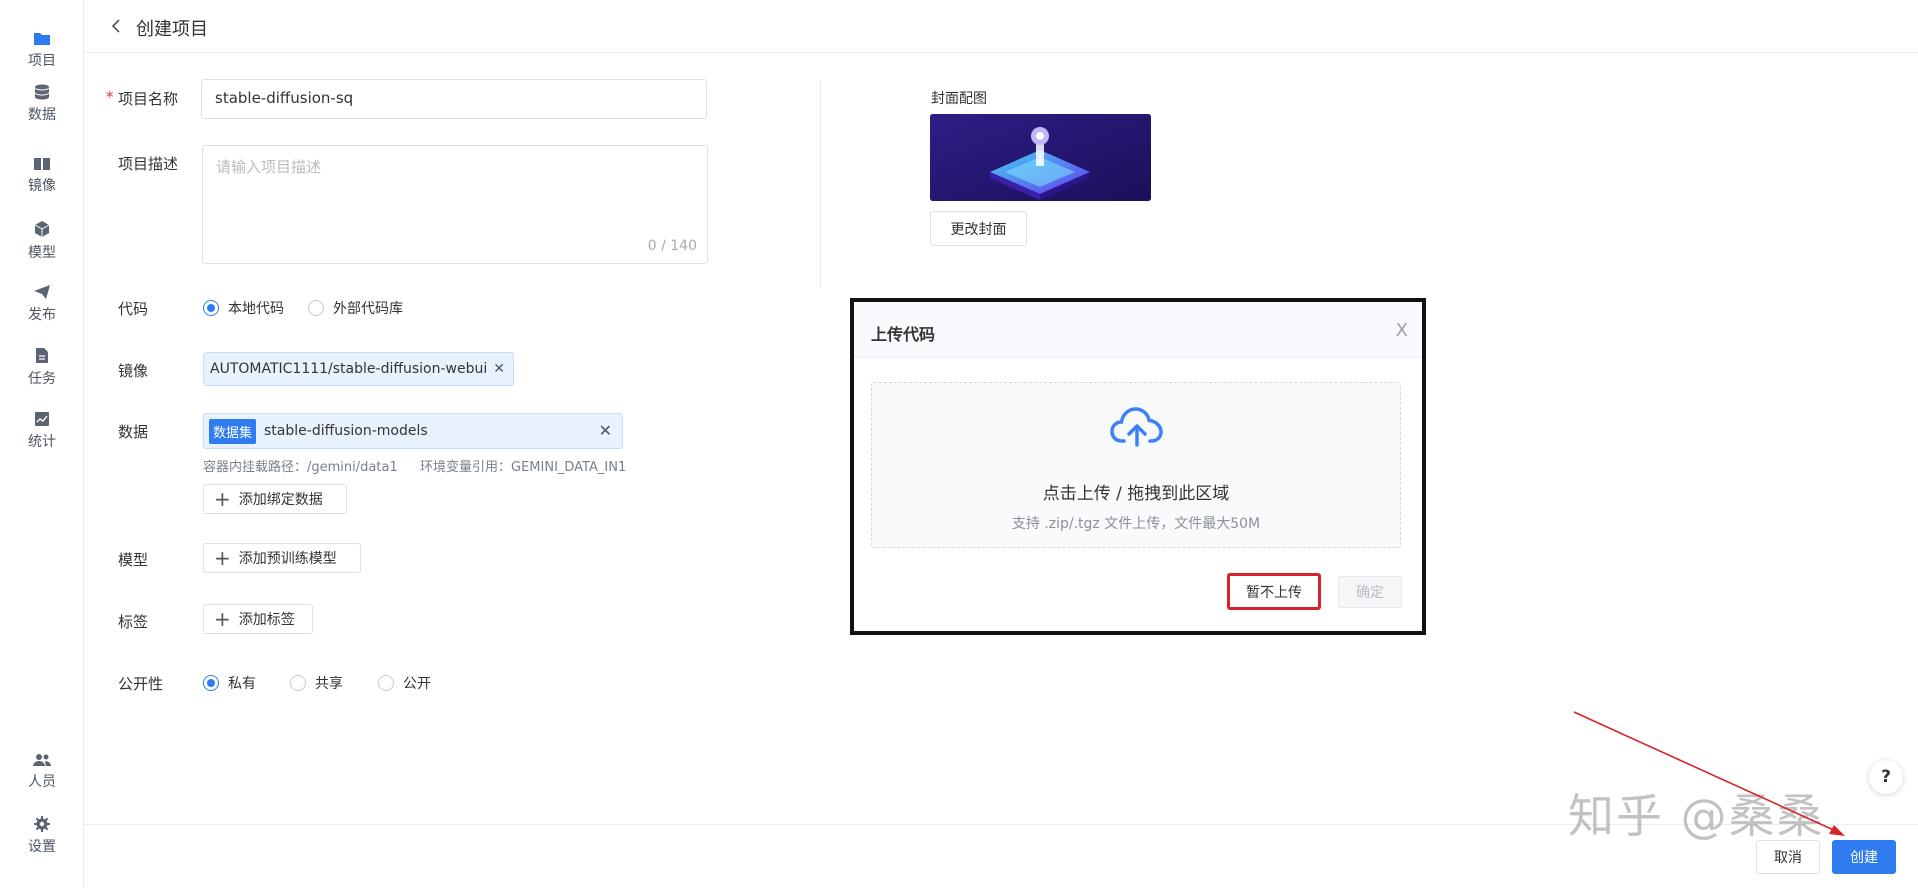 The image size is (1918, 888). What do you see at coordinates (42, 431) in the screenshot?
I see `sidebar-item-stats: 统计` at bounding box center [42, 431].